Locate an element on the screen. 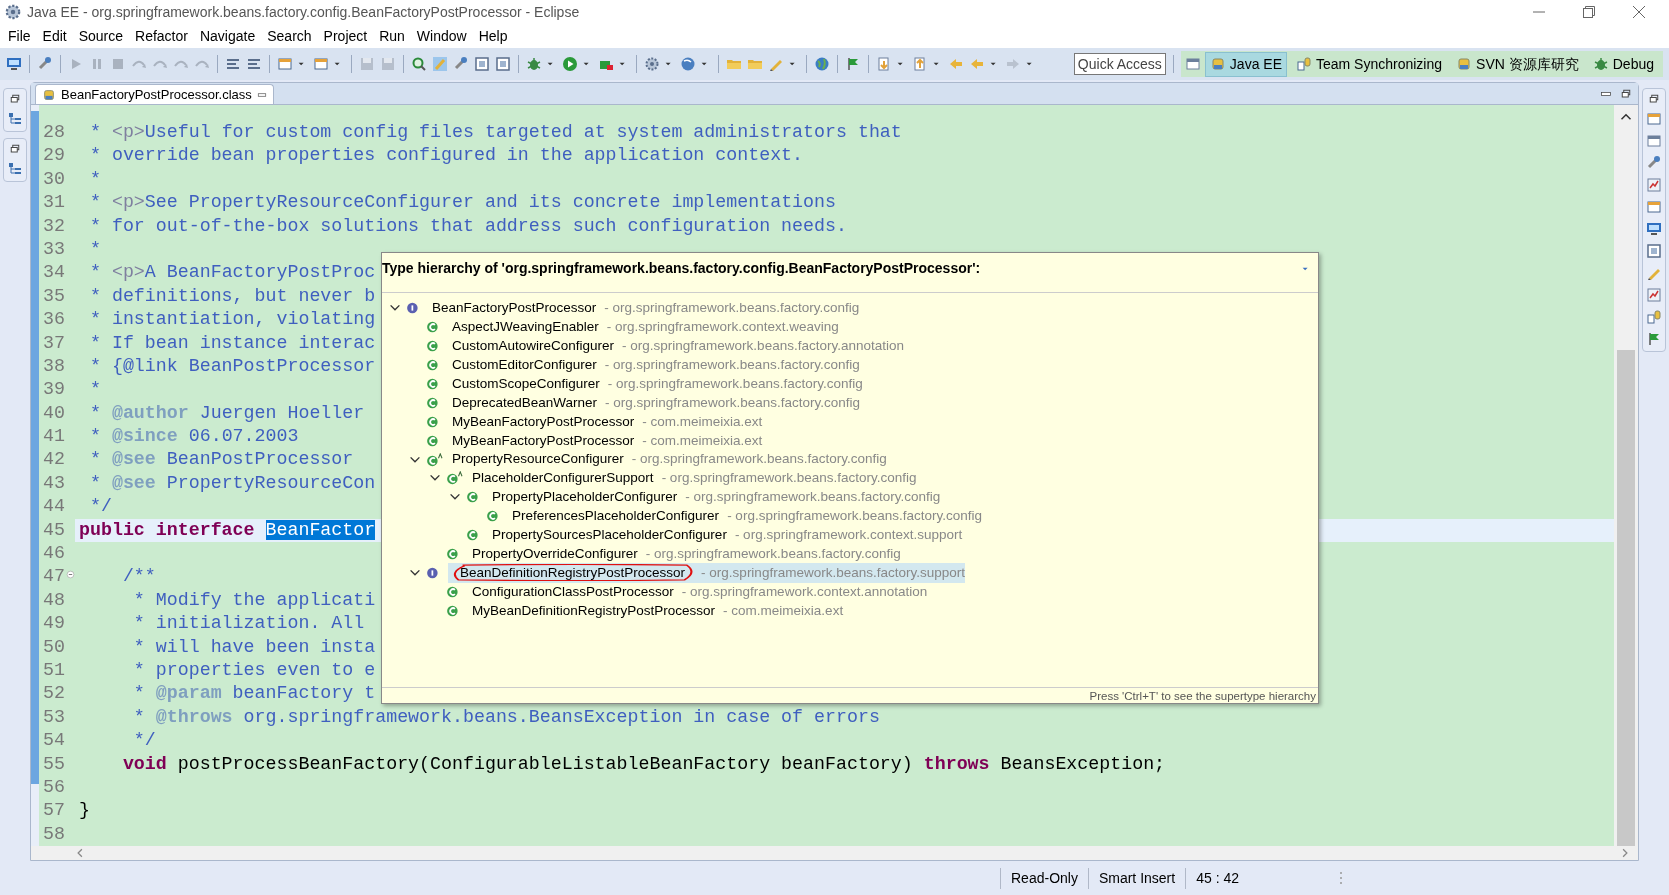 The image size is (1669, 895). status-text: 45 : 42 is located at coordinates (1217, 878).